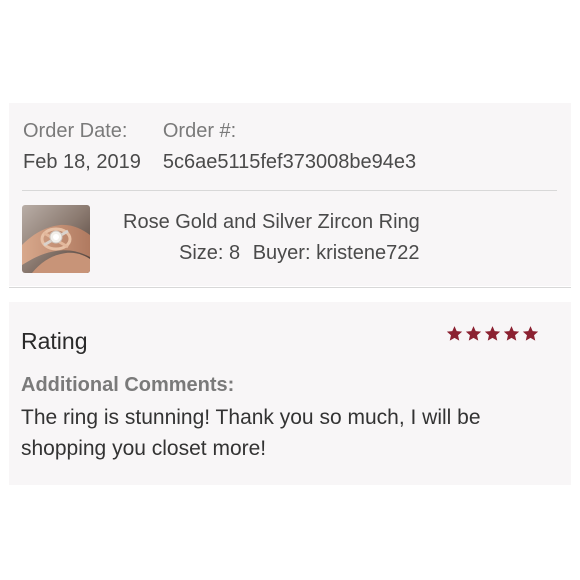 Image resolution: width=580 pixels, height=580 pixels. Describe the element at coordinates (82, 162) in the screenshot. I see `order-date-value: Feb 18, 2019` at that location.